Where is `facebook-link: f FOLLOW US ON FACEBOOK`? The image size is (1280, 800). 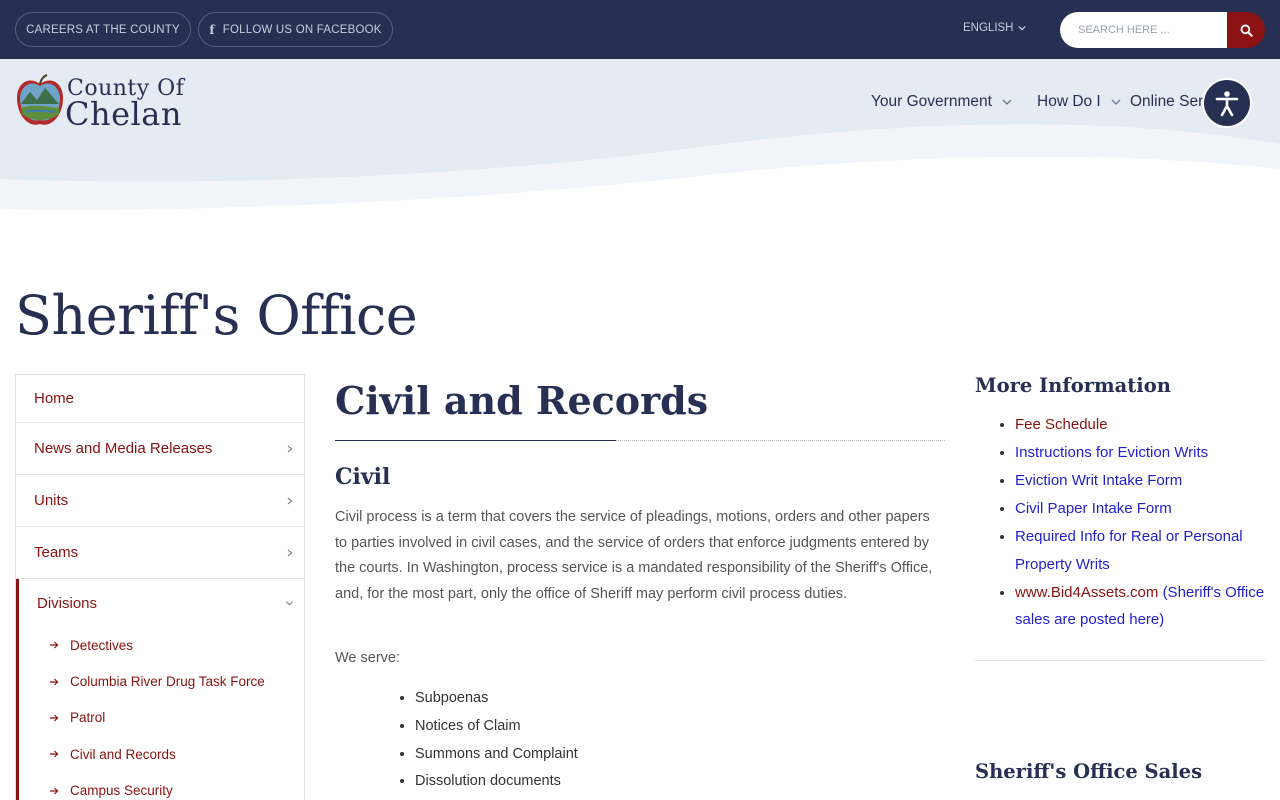 facebook-link: f FOLLOW US ON FACEBOOK is located at coordinates (295, 29).